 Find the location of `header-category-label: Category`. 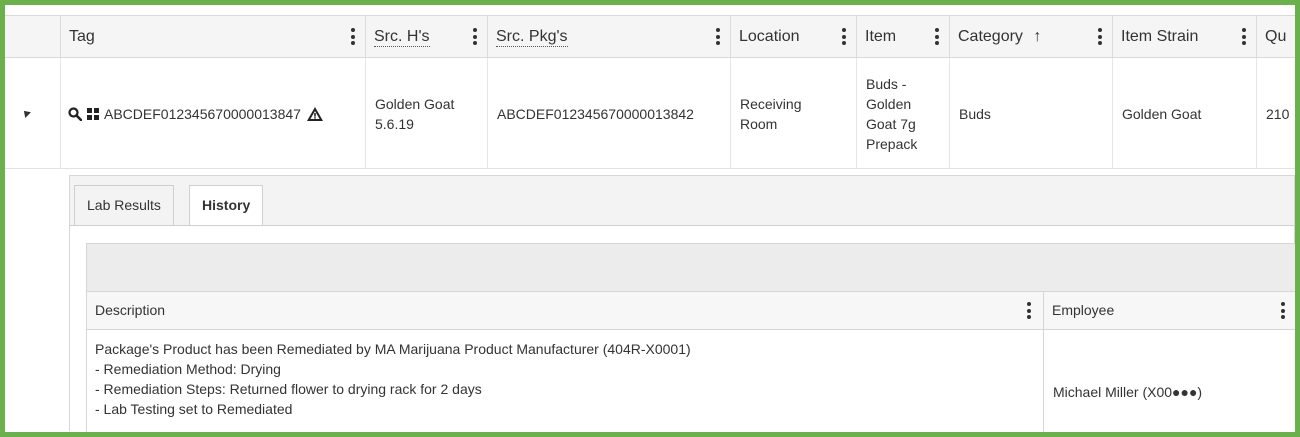

header-category-label: Category is located at coordinates (990, 36).